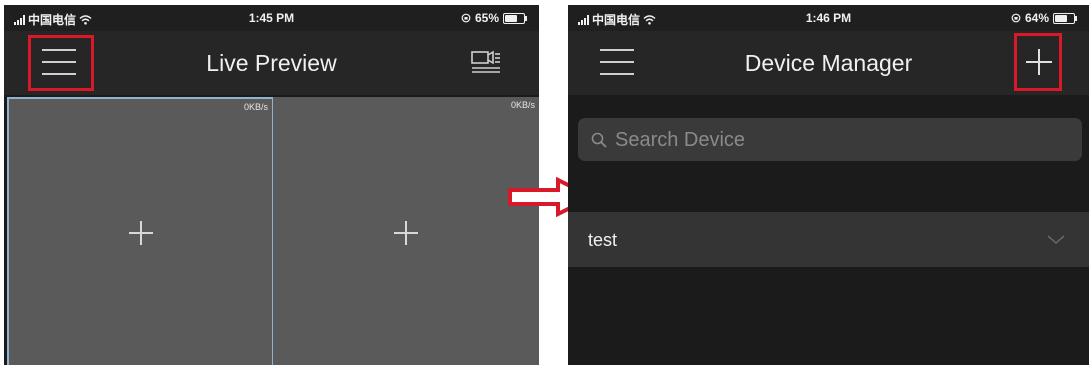  I want to click on plus-icon, so click(1039, 62).